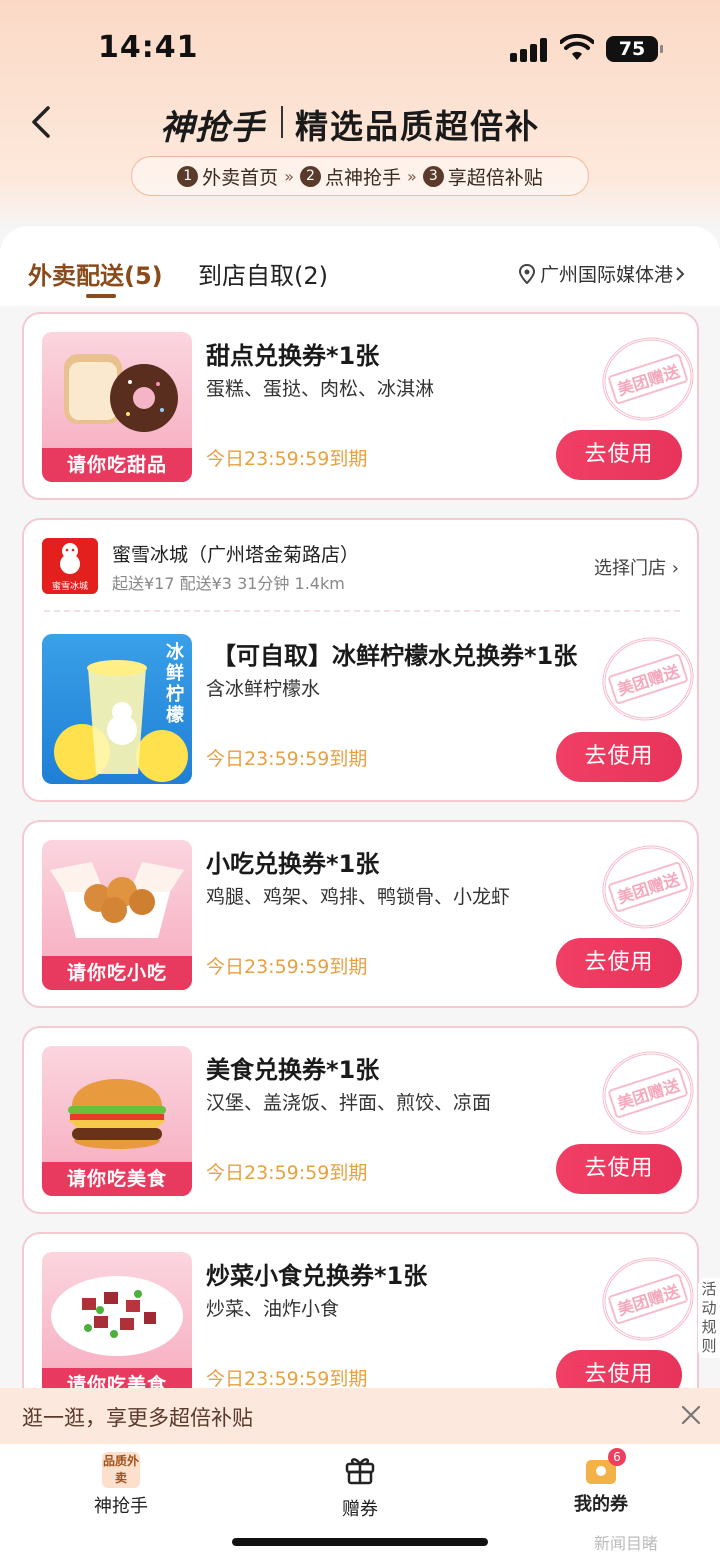 This screenshot has height=1560, width=720. I want to click on ticket-divider, so click(362, 611).